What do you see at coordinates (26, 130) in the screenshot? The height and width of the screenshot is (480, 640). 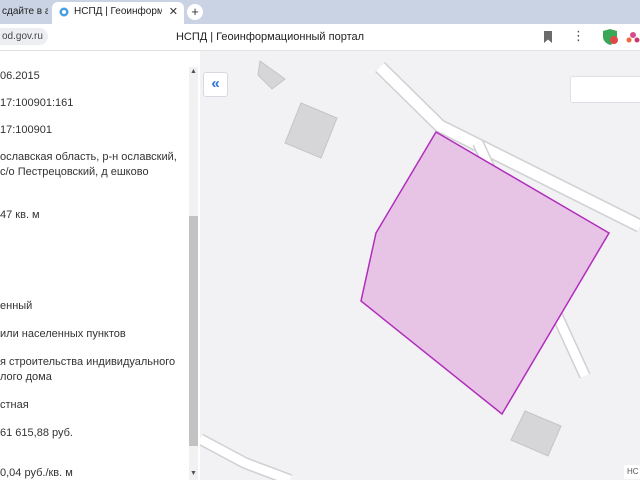 I see `info-cadastral-quarter: 17:100901` at bounding box center [26, 130].